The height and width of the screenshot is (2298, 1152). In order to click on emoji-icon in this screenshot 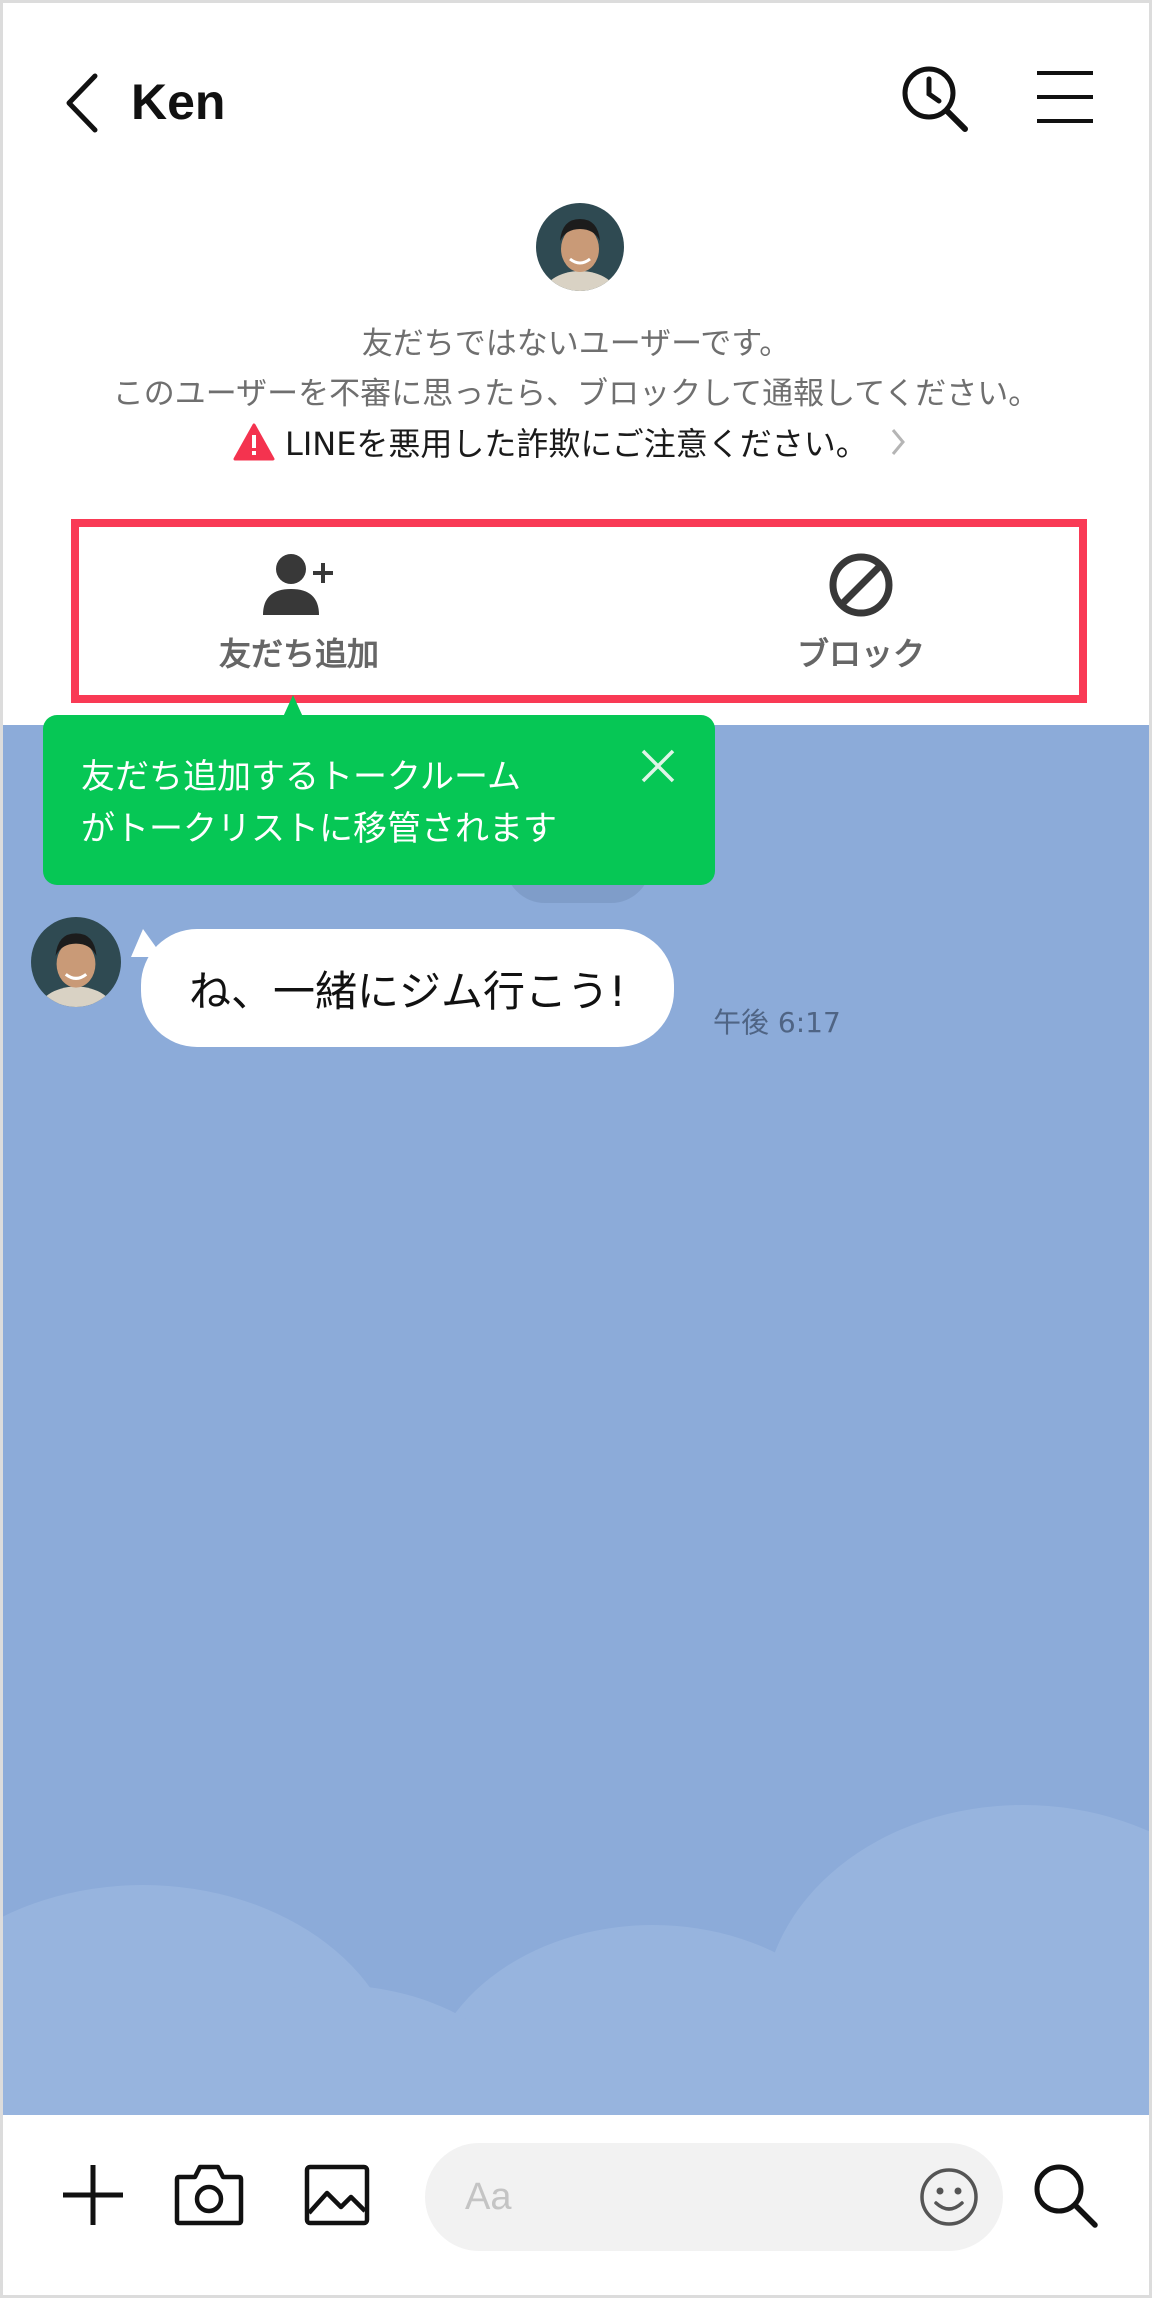, I will do `click(949, 2197)`.